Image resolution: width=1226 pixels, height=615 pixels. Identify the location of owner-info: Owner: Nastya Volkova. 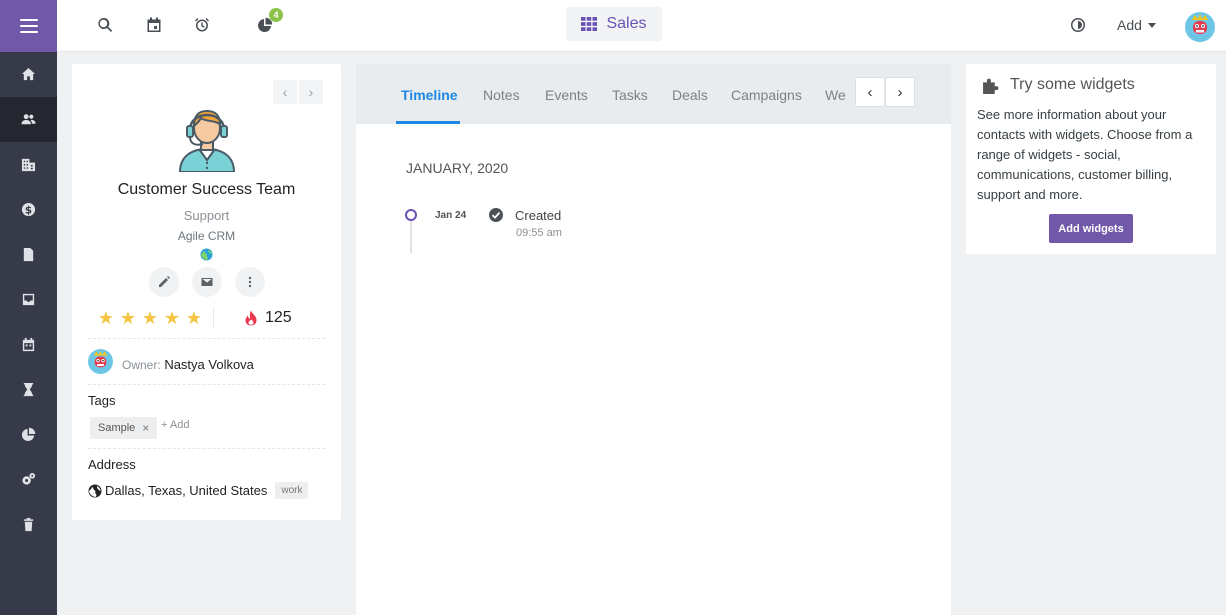
(188, 364).